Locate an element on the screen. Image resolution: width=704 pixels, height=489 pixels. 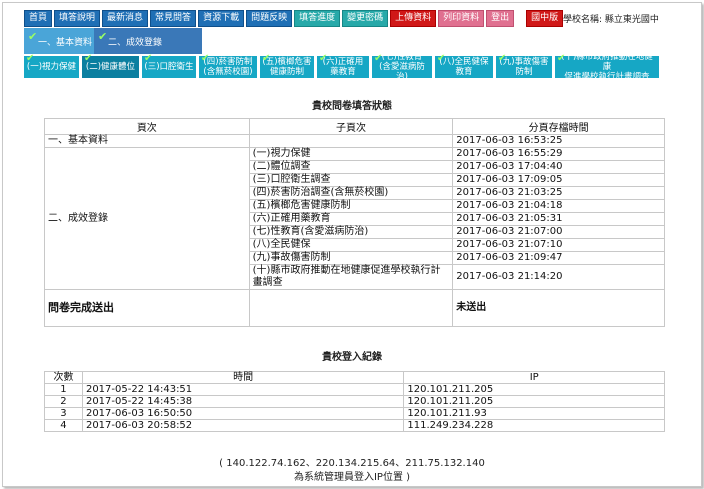
count-cell: 3 is located at coordinates (63, 413).